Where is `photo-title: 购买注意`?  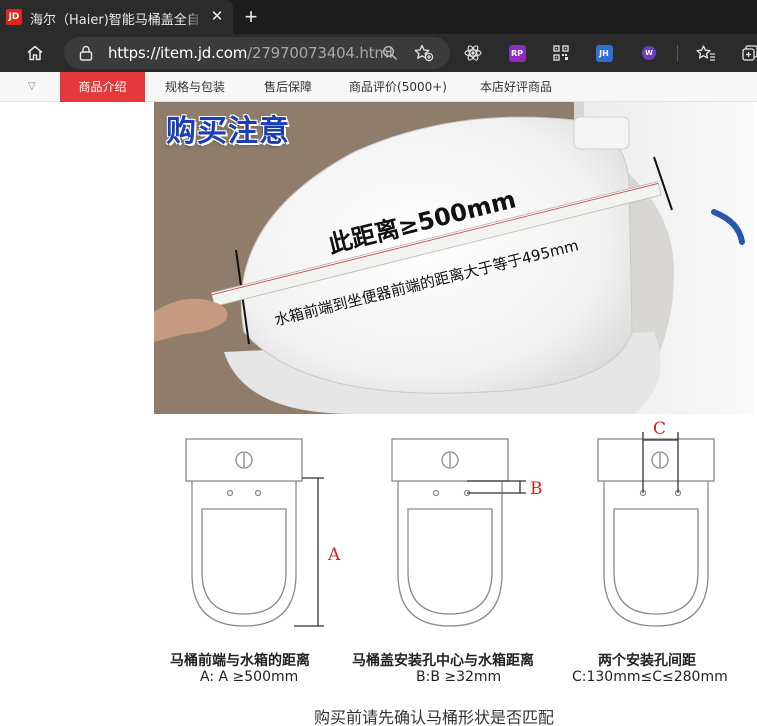
photo-title: 购买注意 is located at coordinates (228, 131).